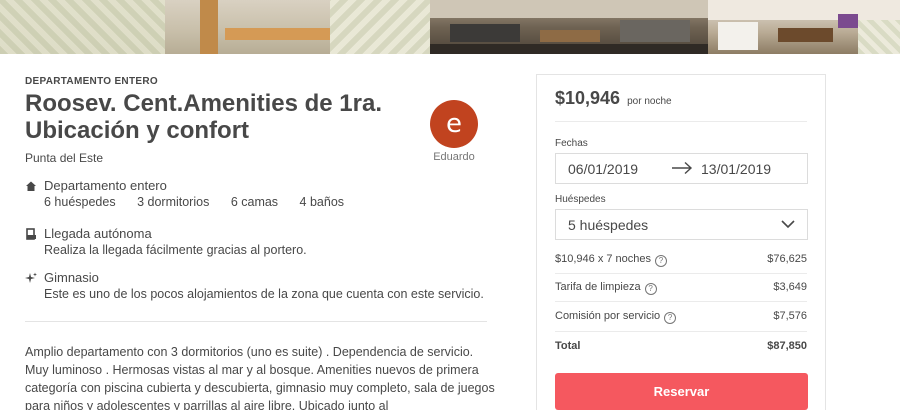 Image resolution: width=900 pixels, height=410 pixels. Describe the element at coordinates (608, 316) in the screenshot. I see `line-label: Comisión por servicio` at that location.